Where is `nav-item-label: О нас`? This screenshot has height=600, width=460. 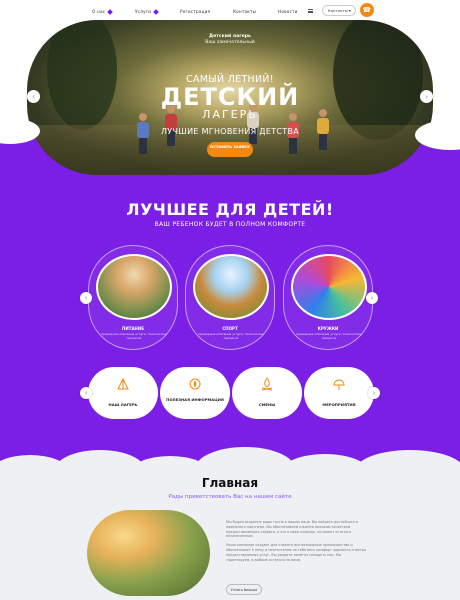
nav-item-label: О нас is located at coordinates (99, 11).